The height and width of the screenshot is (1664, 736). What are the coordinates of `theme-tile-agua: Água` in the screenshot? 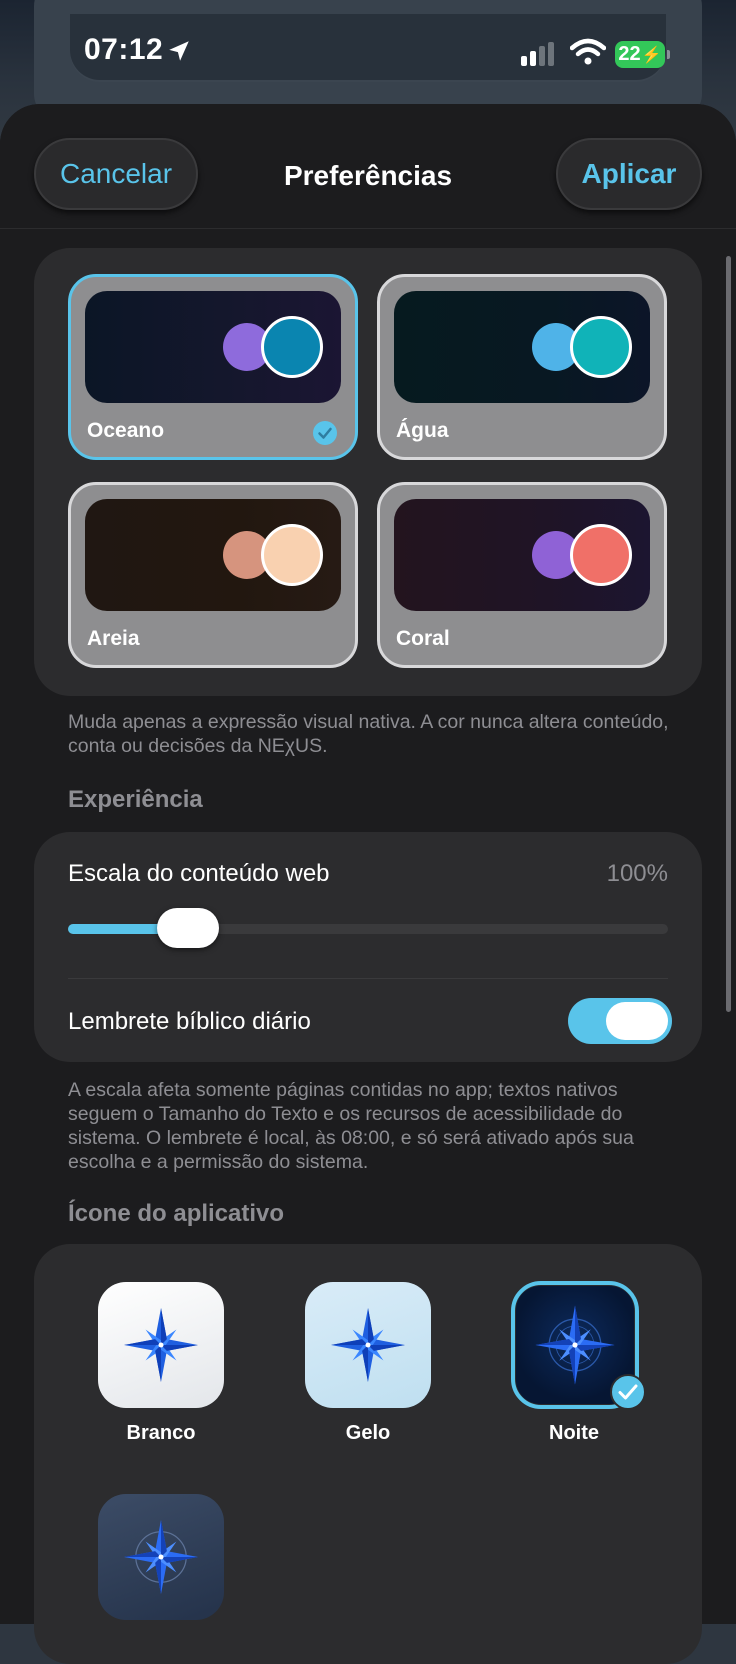 It's located at (522, 367).